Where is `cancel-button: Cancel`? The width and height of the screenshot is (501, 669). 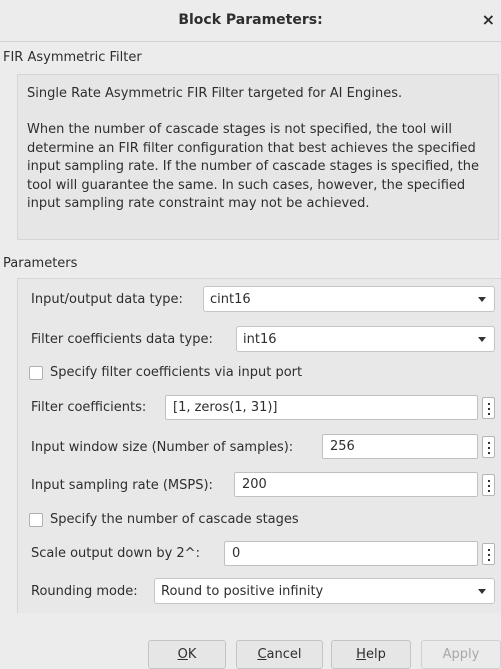
cancel-button: Cancel is located at coordinates (279, 654).